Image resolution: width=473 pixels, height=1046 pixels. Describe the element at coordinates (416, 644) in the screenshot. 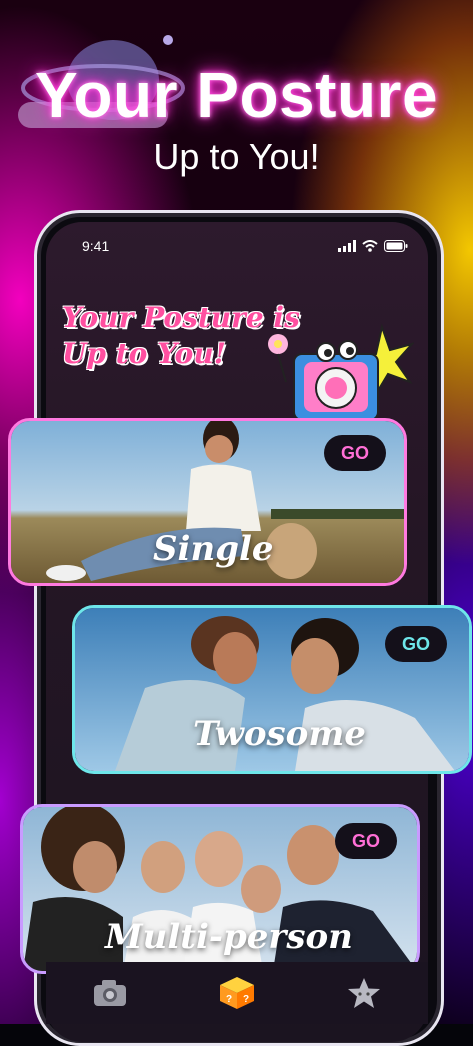

I see `twosome-go-button: GO` at that location.